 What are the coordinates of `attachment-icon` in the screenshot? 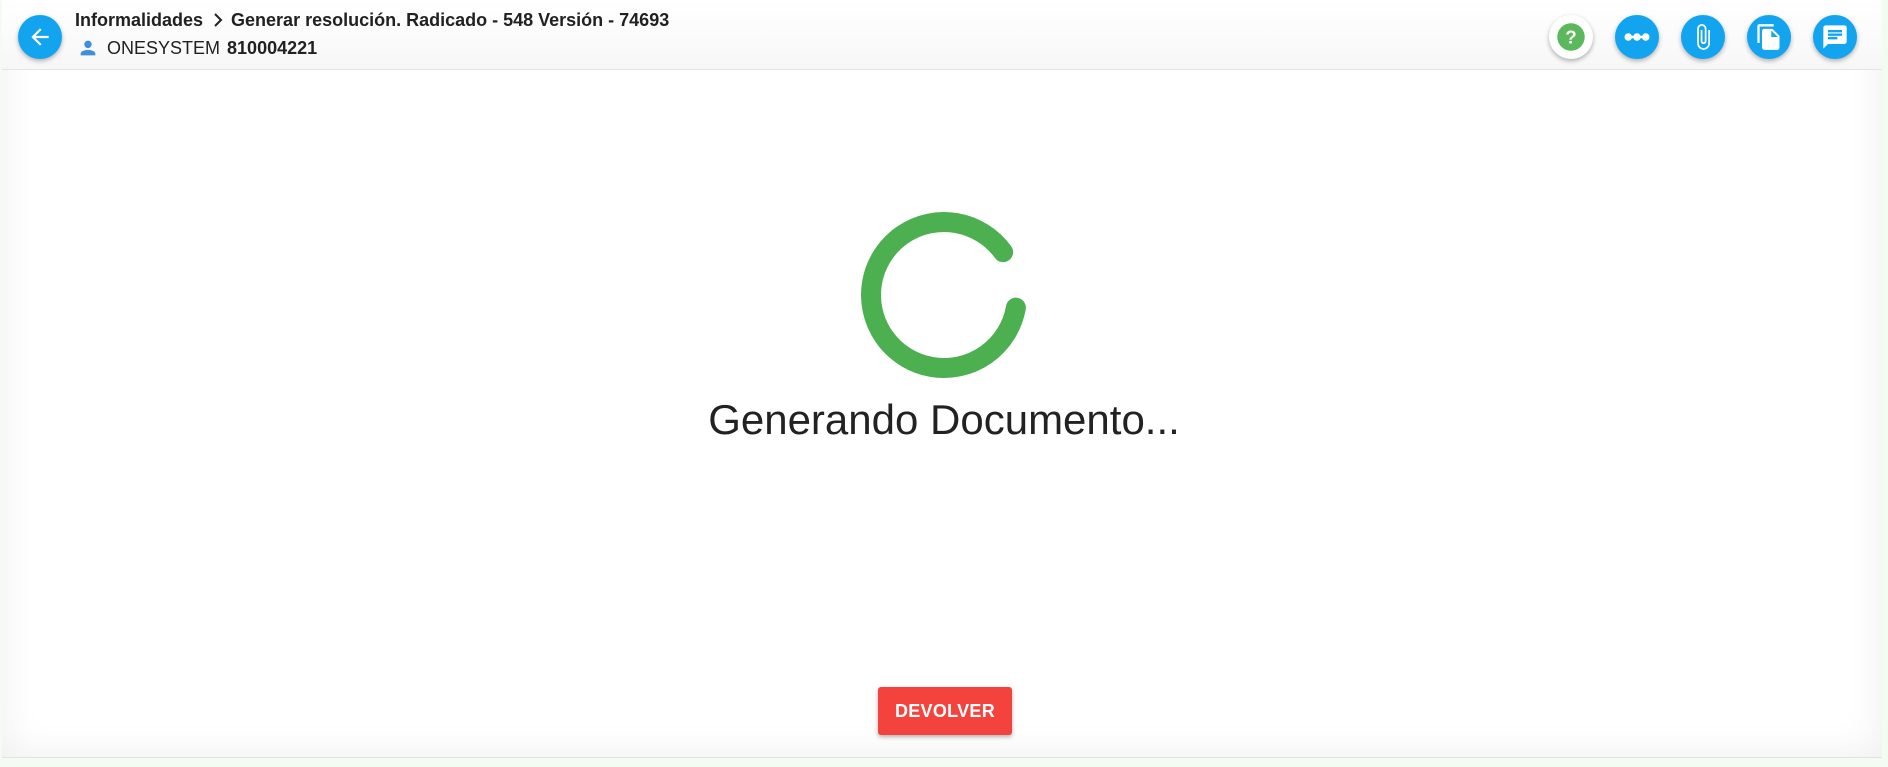 It's located at (1703, 37).